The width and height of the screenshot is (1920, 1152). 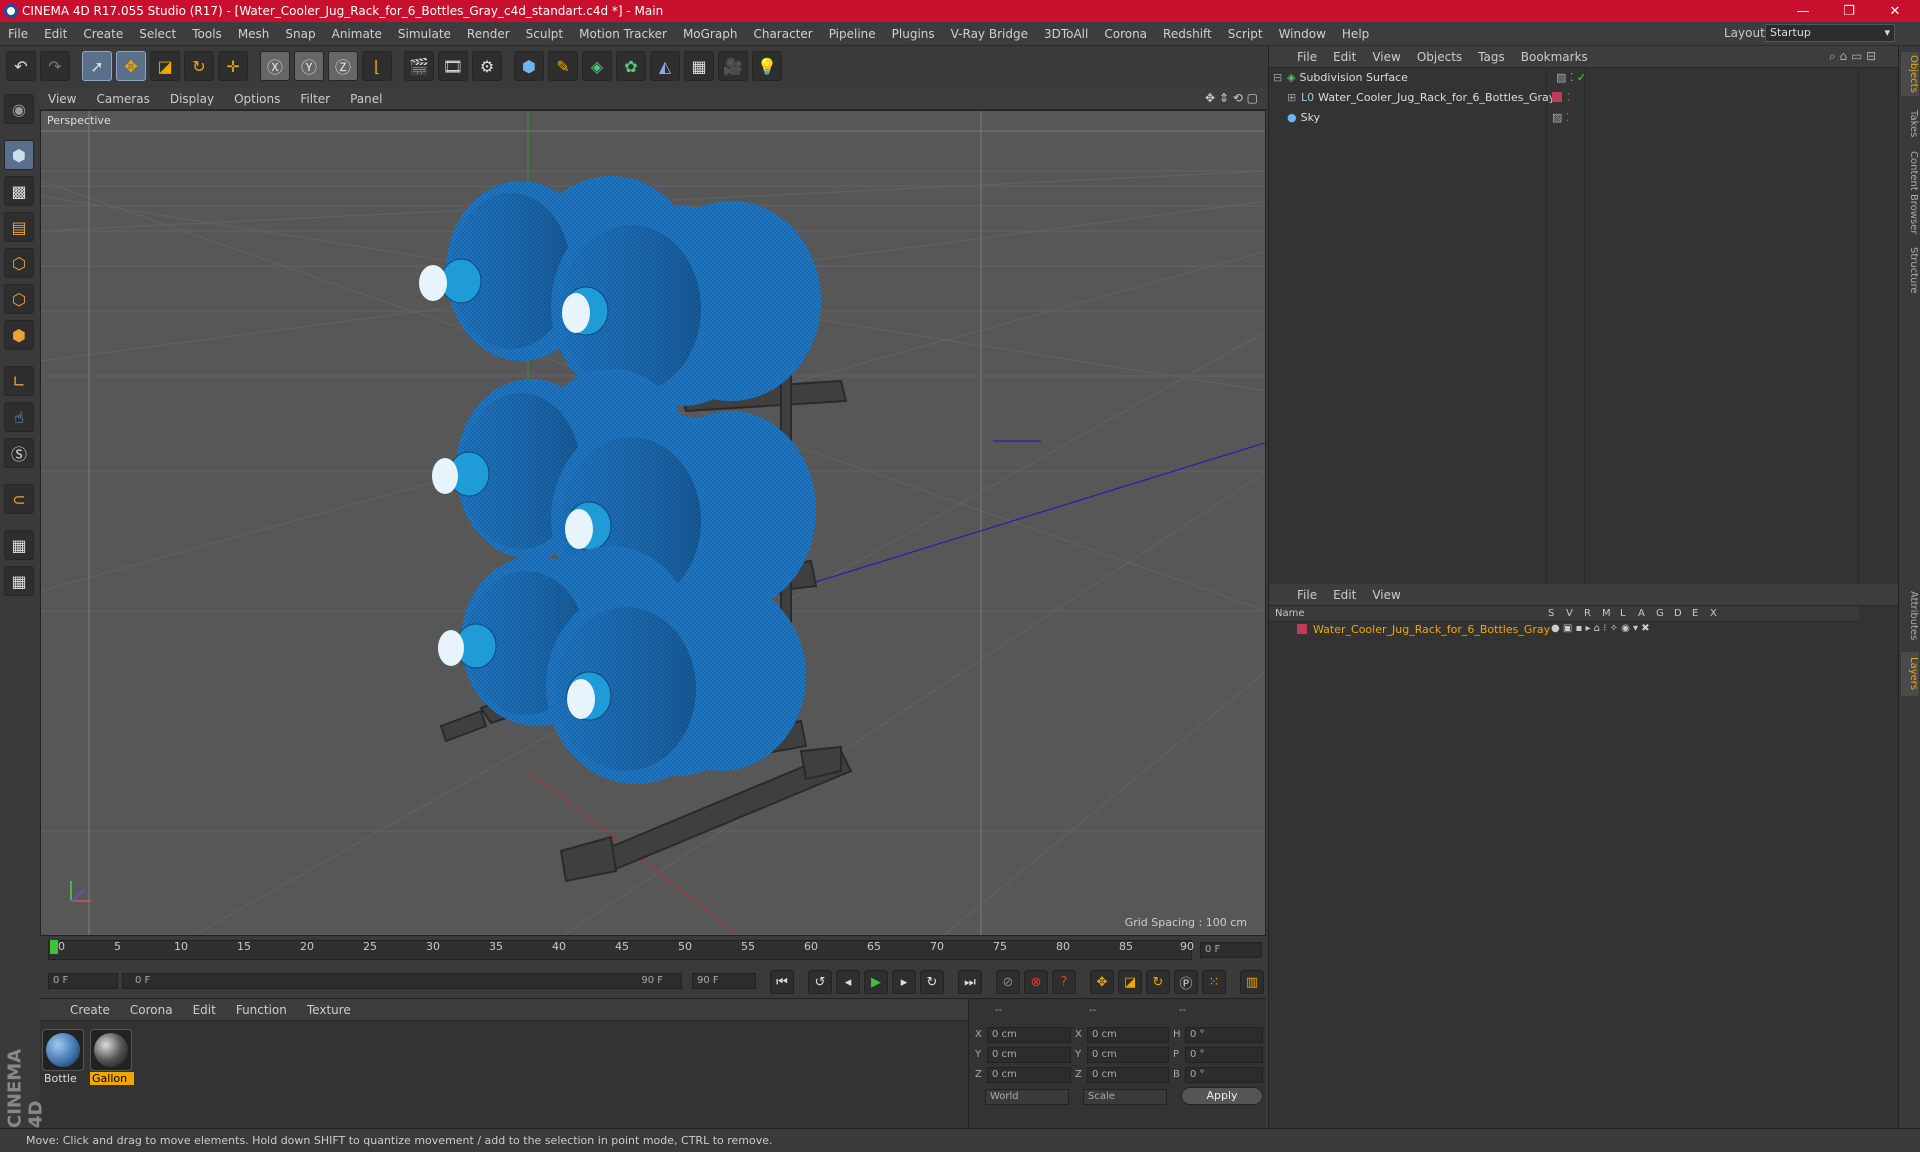 What do you see at coordinates (54, 947) in the screenshot?
I see `playhead` at bounding box center [54, 947].